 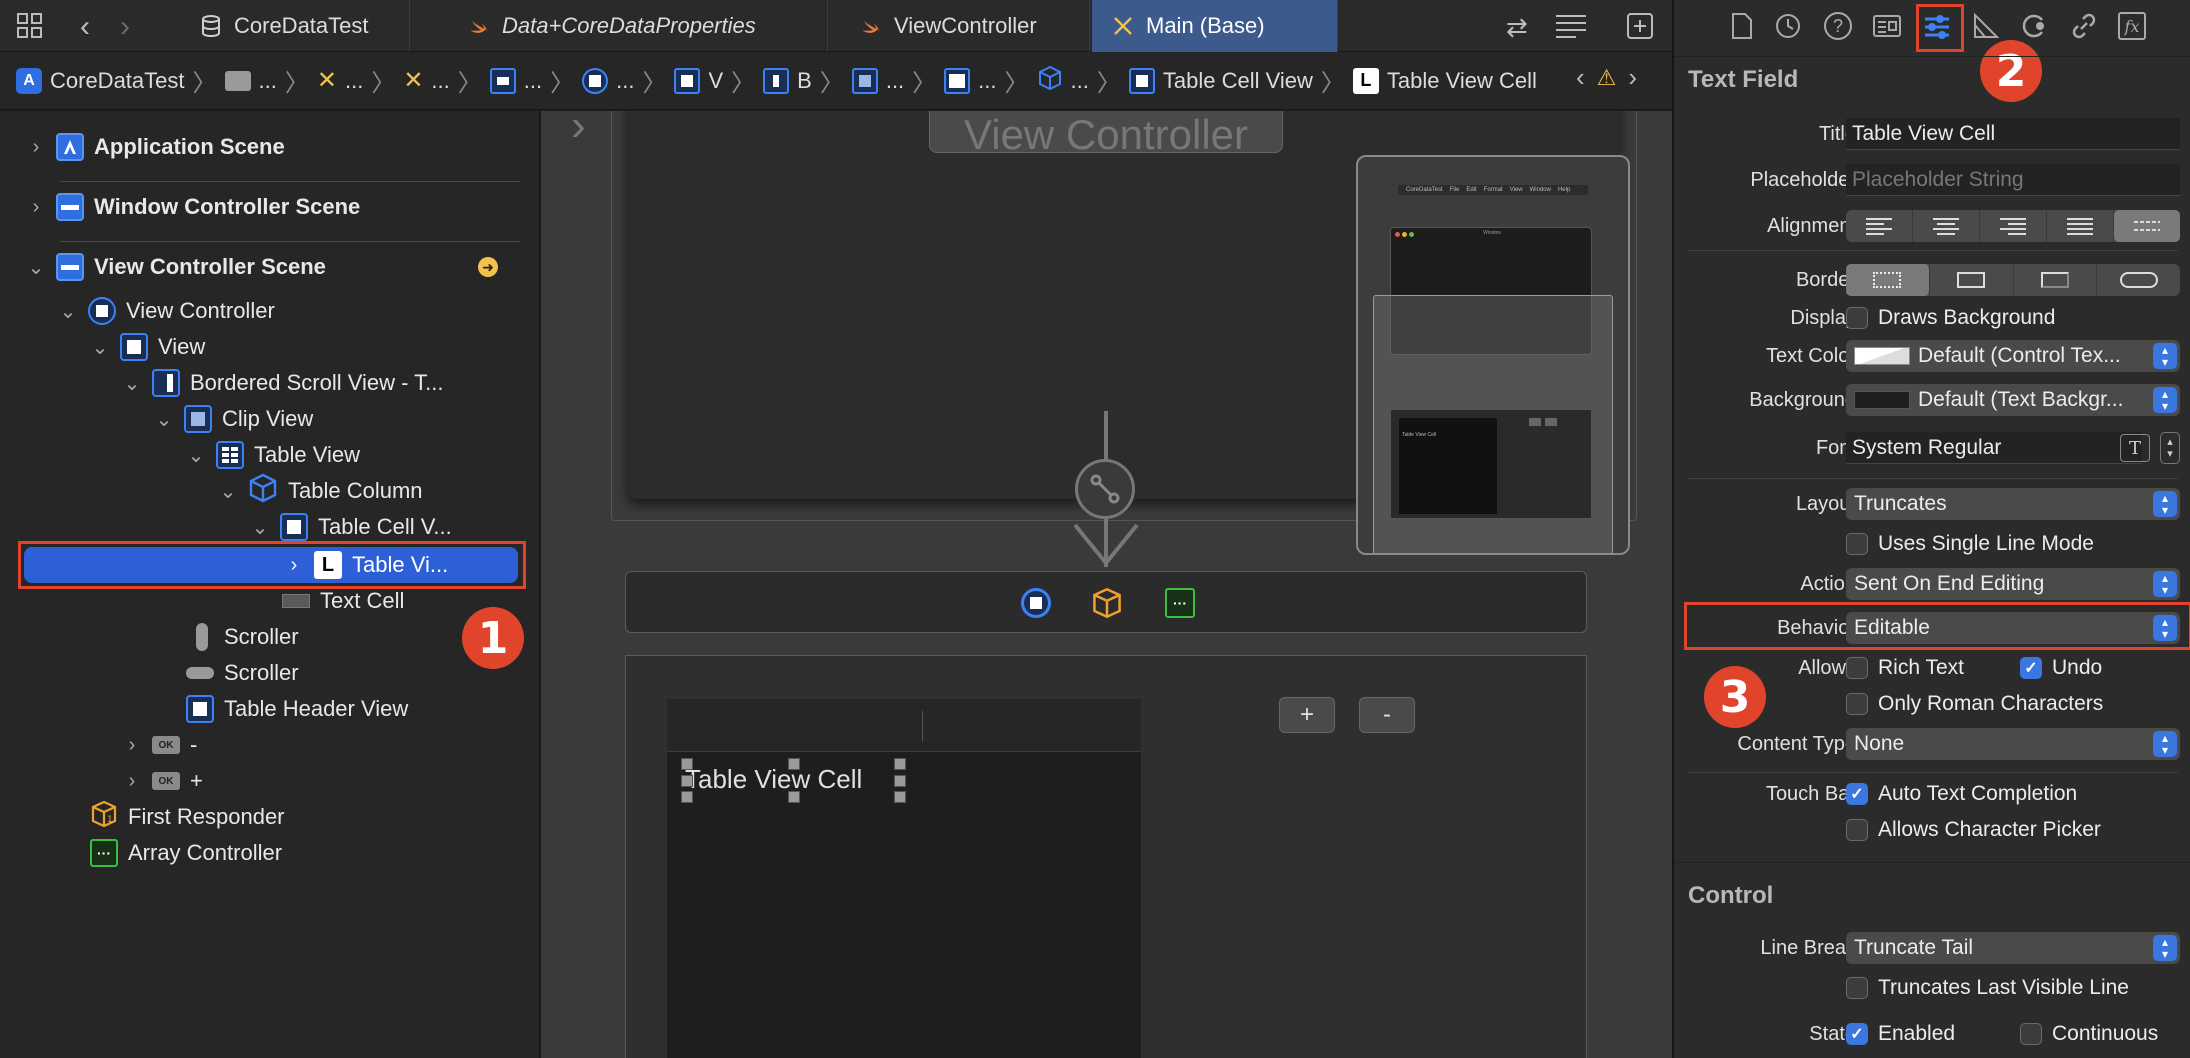 I want to click on font-picker-icon: T, so click(x=2135, y=448).